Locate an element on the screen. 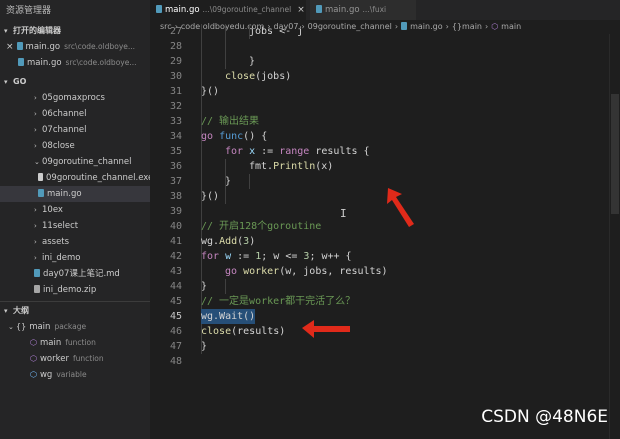  tree-item-file-selected: main.go is located at coordinates (75, 194).